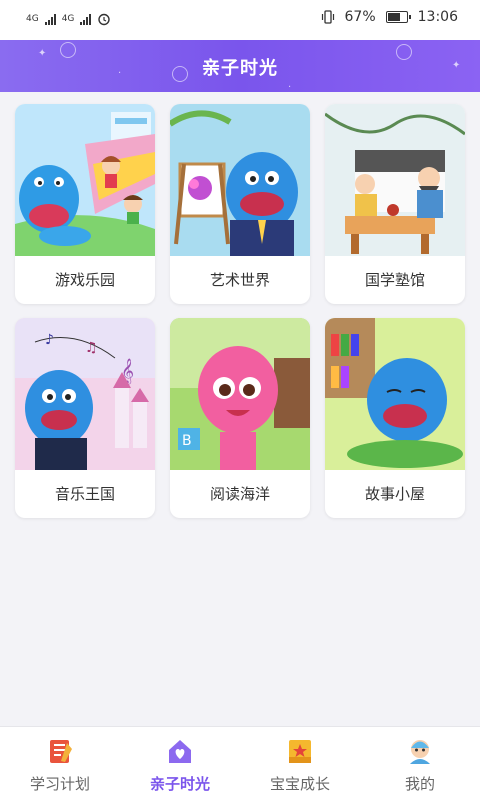 The image size is (480, 800). What do you see at coordinates (360, 17) in the screenshot?
I see `battery-percent: 67%` at bounding box center [360, 17].